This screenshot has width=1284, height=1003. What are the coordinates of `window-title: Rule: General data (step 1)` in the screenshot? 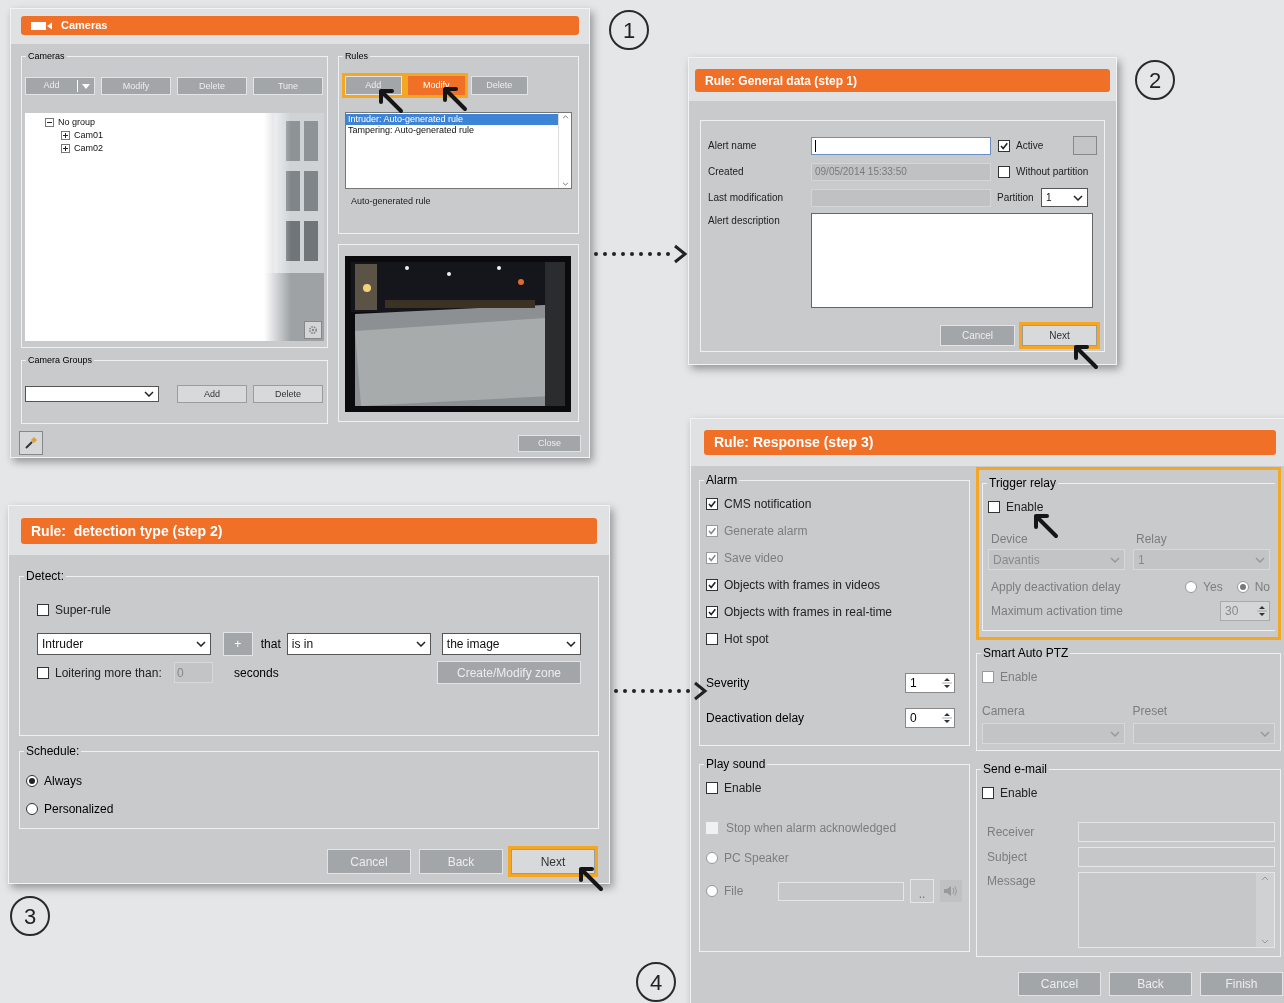 It's located at (781, 81).